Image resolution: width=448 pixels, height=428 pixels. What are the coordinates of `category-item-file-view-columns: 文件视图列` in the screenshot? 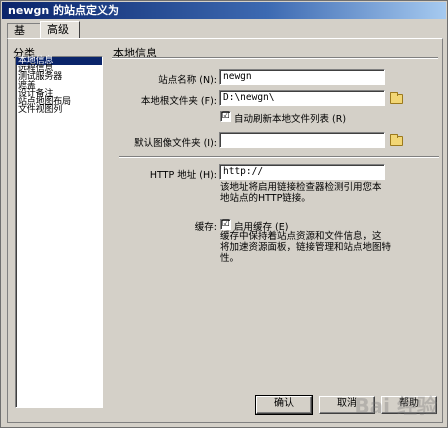 It's located at (59, 110).